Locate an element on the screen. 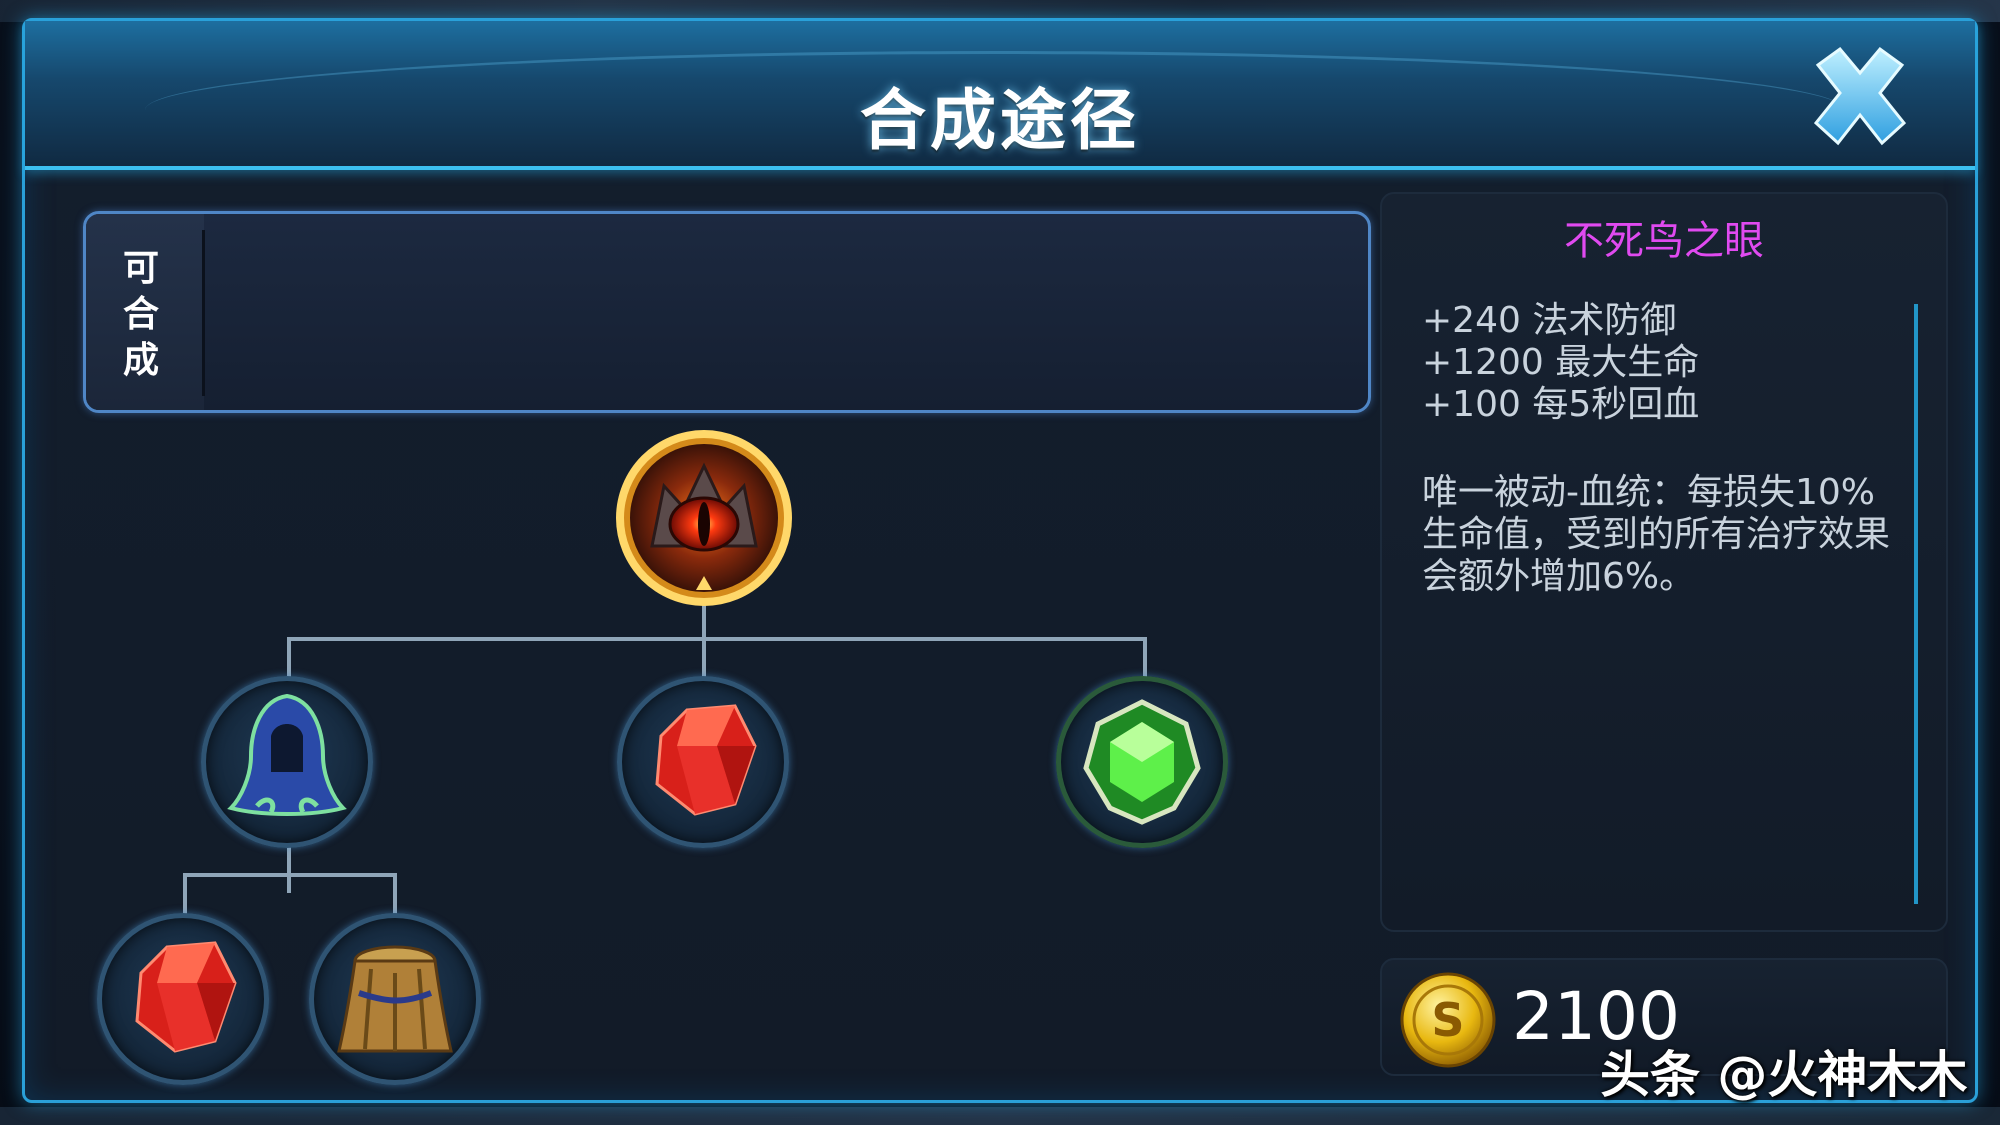 This screenshot has width=2000, height=1125. item-component-cloak is located at coordinates (287, 762).